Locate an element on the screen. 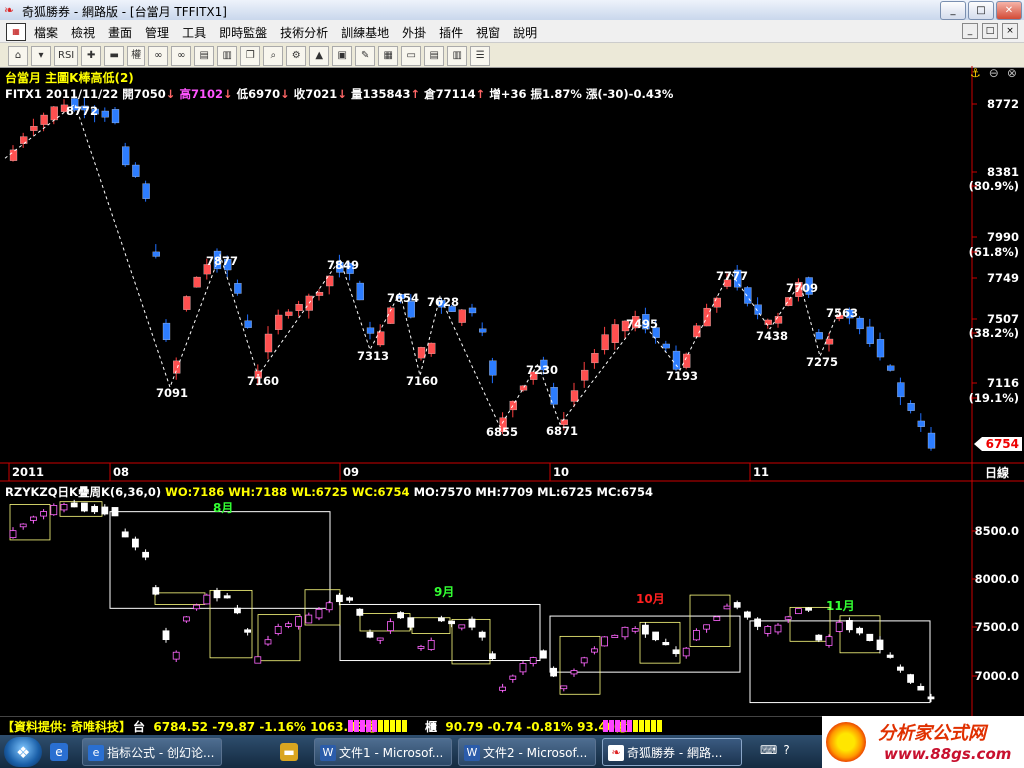  anchor-icon: ⚓ is located at coordinates (975, 73).